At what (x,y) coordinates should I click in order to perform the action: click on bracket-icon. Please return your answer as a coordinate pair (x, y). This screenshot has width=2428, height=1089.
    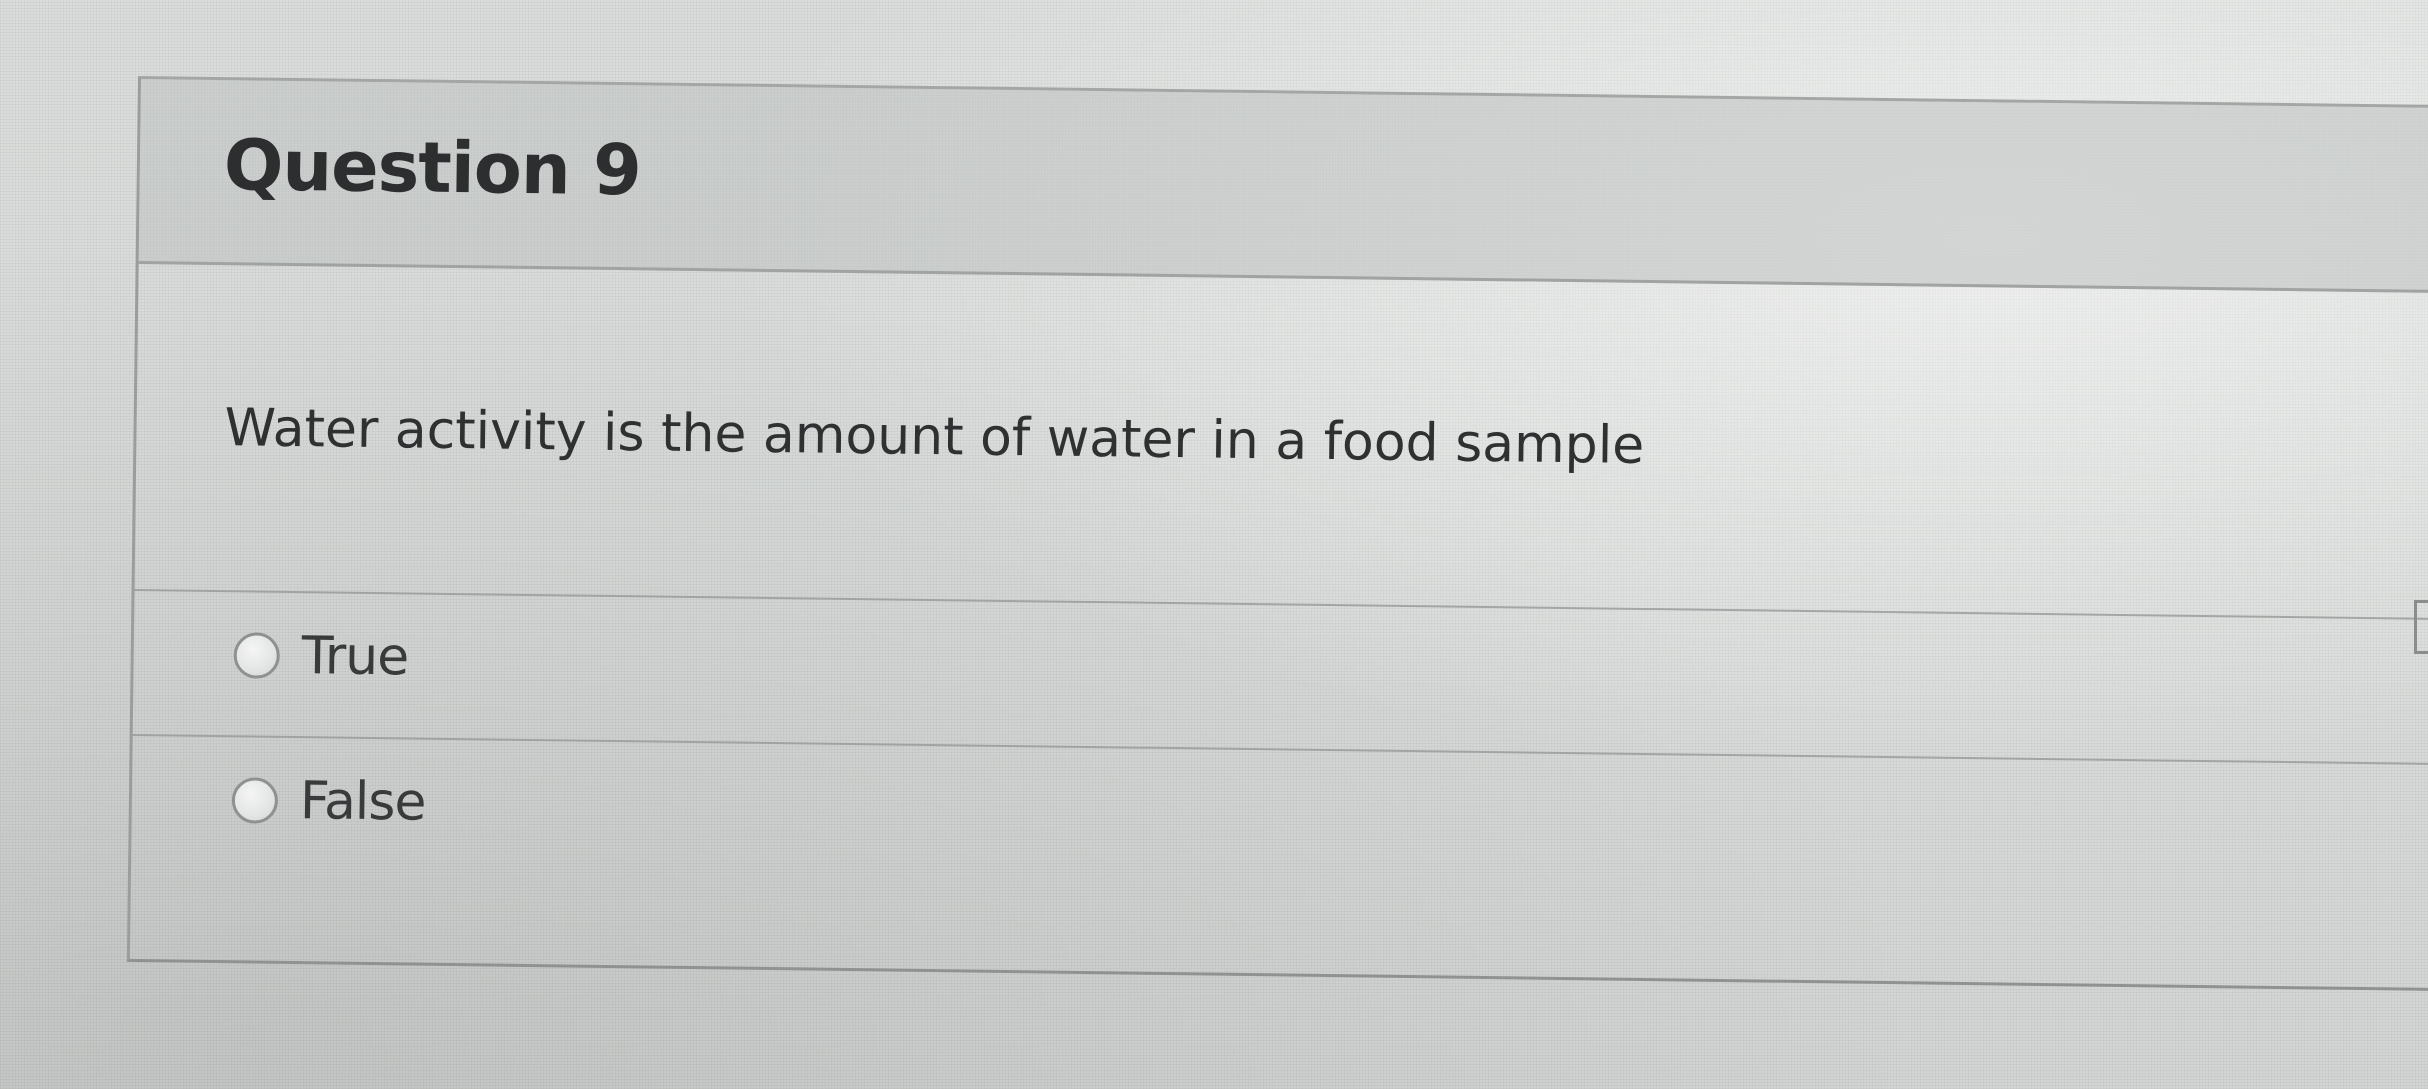
    Looking at the image, I should click on (2421, 627).